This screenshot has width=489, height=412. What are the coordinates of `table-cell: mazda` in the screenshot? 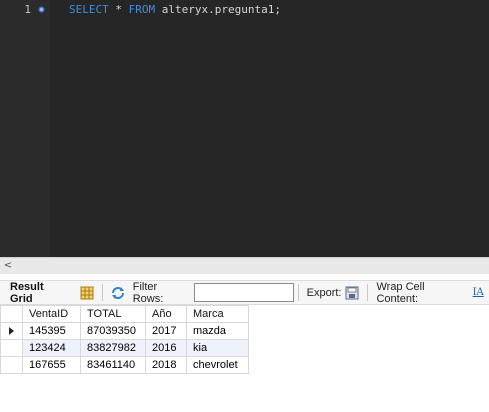 It's located at (217, 331).